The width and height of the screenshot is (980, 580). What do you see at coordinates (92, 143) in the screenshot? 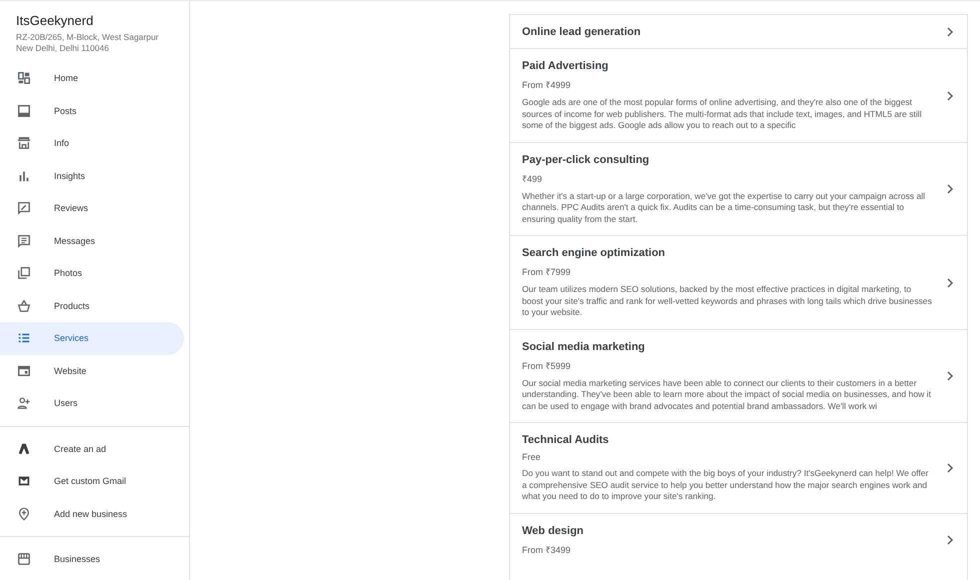
I see `sidebar-item: Info` at bounding box center [92, 143].